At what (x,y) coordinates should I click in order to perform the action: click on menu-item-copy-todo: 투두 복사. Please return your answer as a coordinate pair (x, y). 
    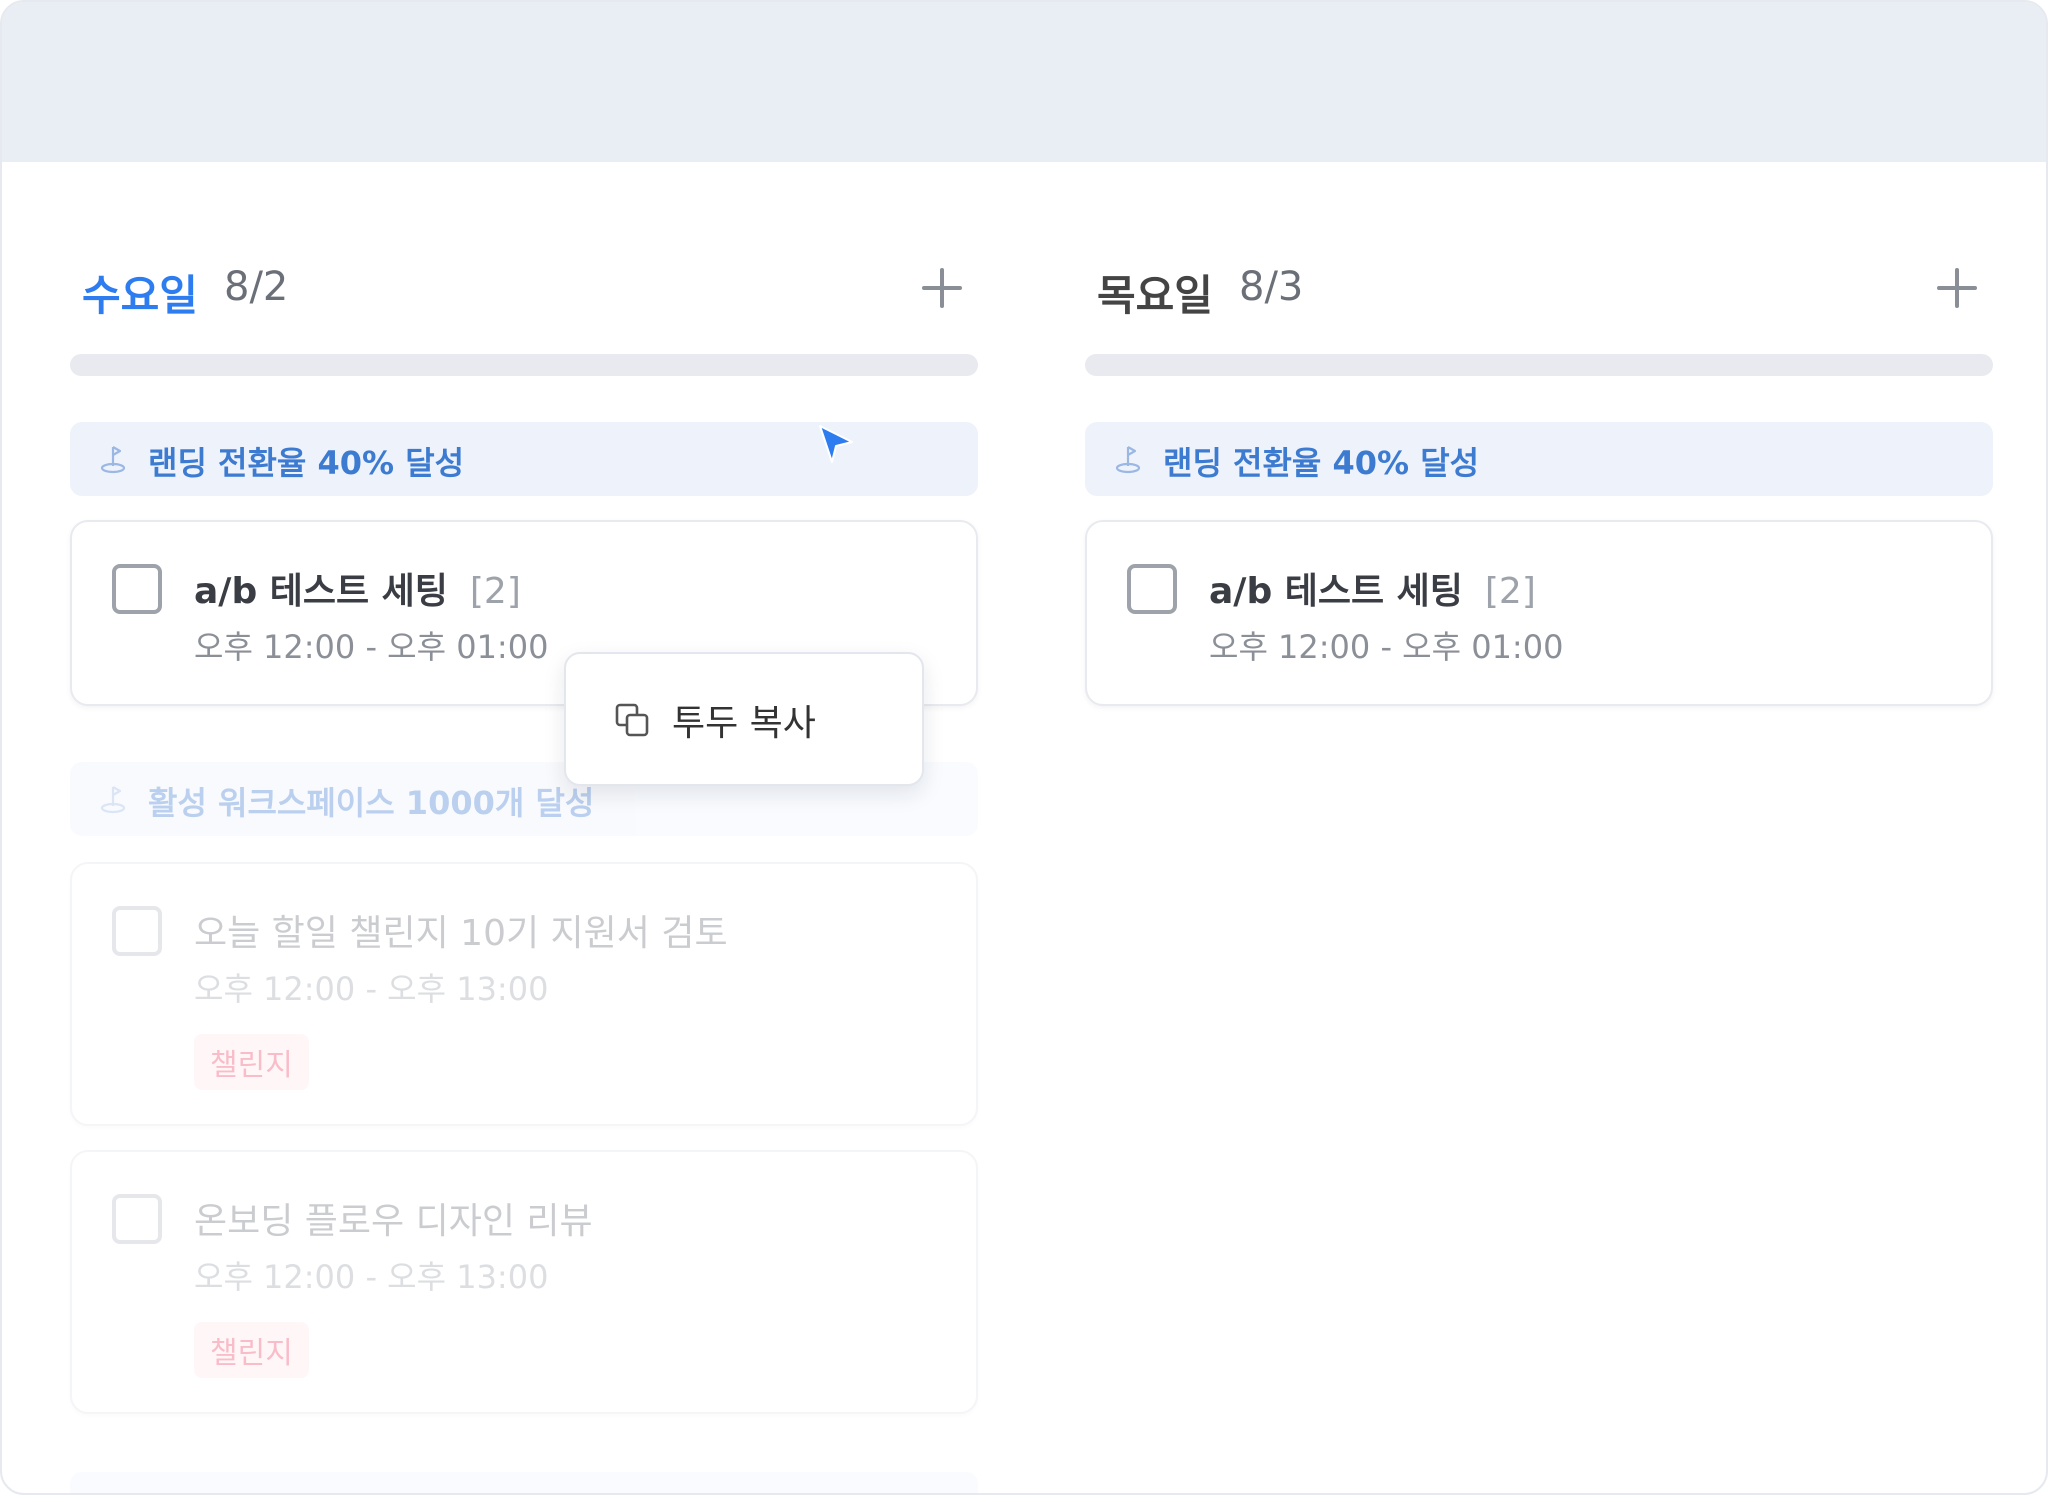
    Looking at the image, I should click on (744, 719).